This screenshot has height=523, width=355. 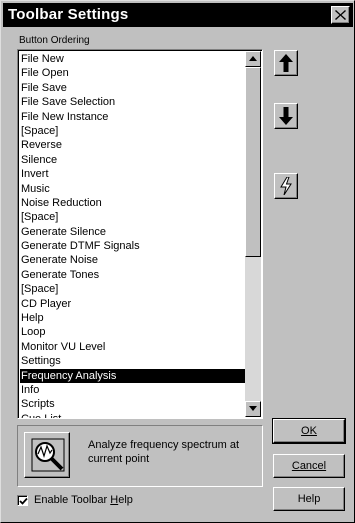 I want to click on enable-toolbar-help-checkbox, so click(x=22, y=500).